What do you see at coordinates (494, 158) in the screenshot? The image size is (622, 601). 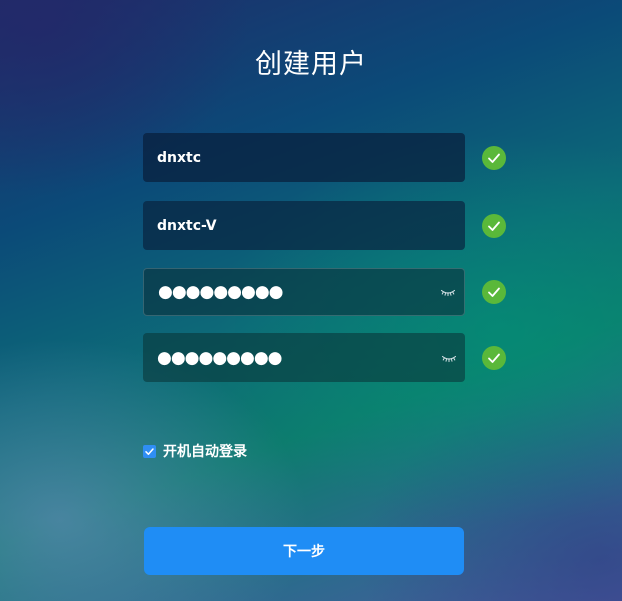 I see `username-valid-check-icon` at bounding box center [494, 158].